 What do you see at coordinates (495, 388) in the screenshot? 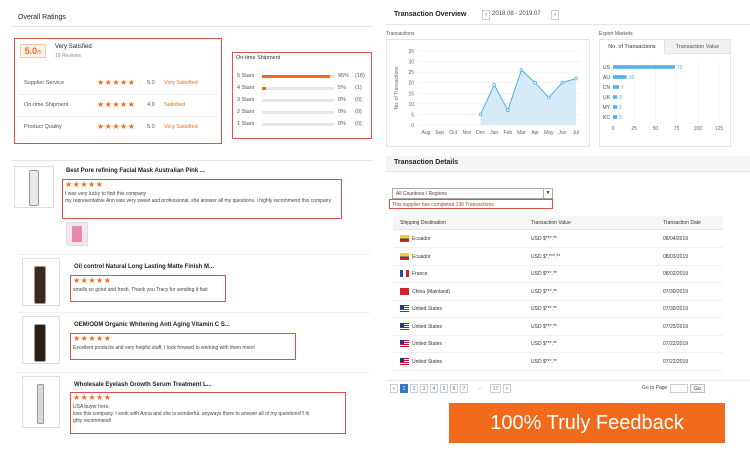
I see `page-button: 17` at bounding box center [495, 388].